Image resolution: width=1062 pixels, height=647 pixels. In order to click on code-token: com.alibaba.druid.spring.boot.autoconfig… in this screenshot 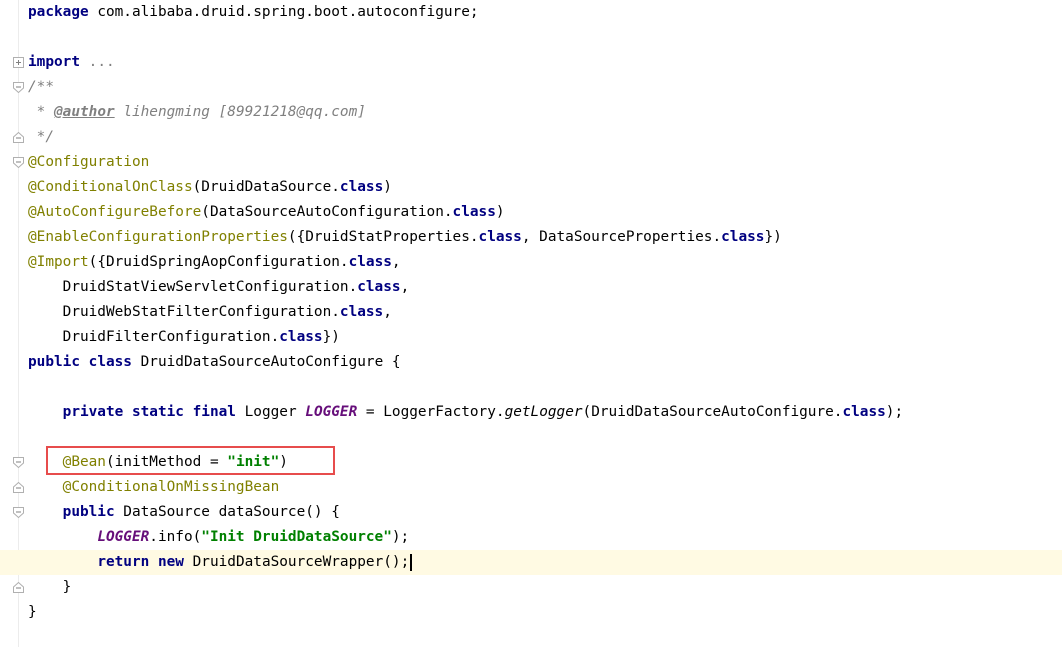, I will do `click(283, 12)`.